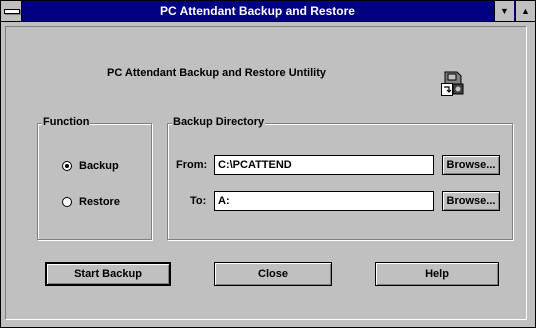 This screenshot has height=335, width=542. Describe the element at coordinates (66, 122) in the screenshot. I see `function-group-label: Function` at that location.